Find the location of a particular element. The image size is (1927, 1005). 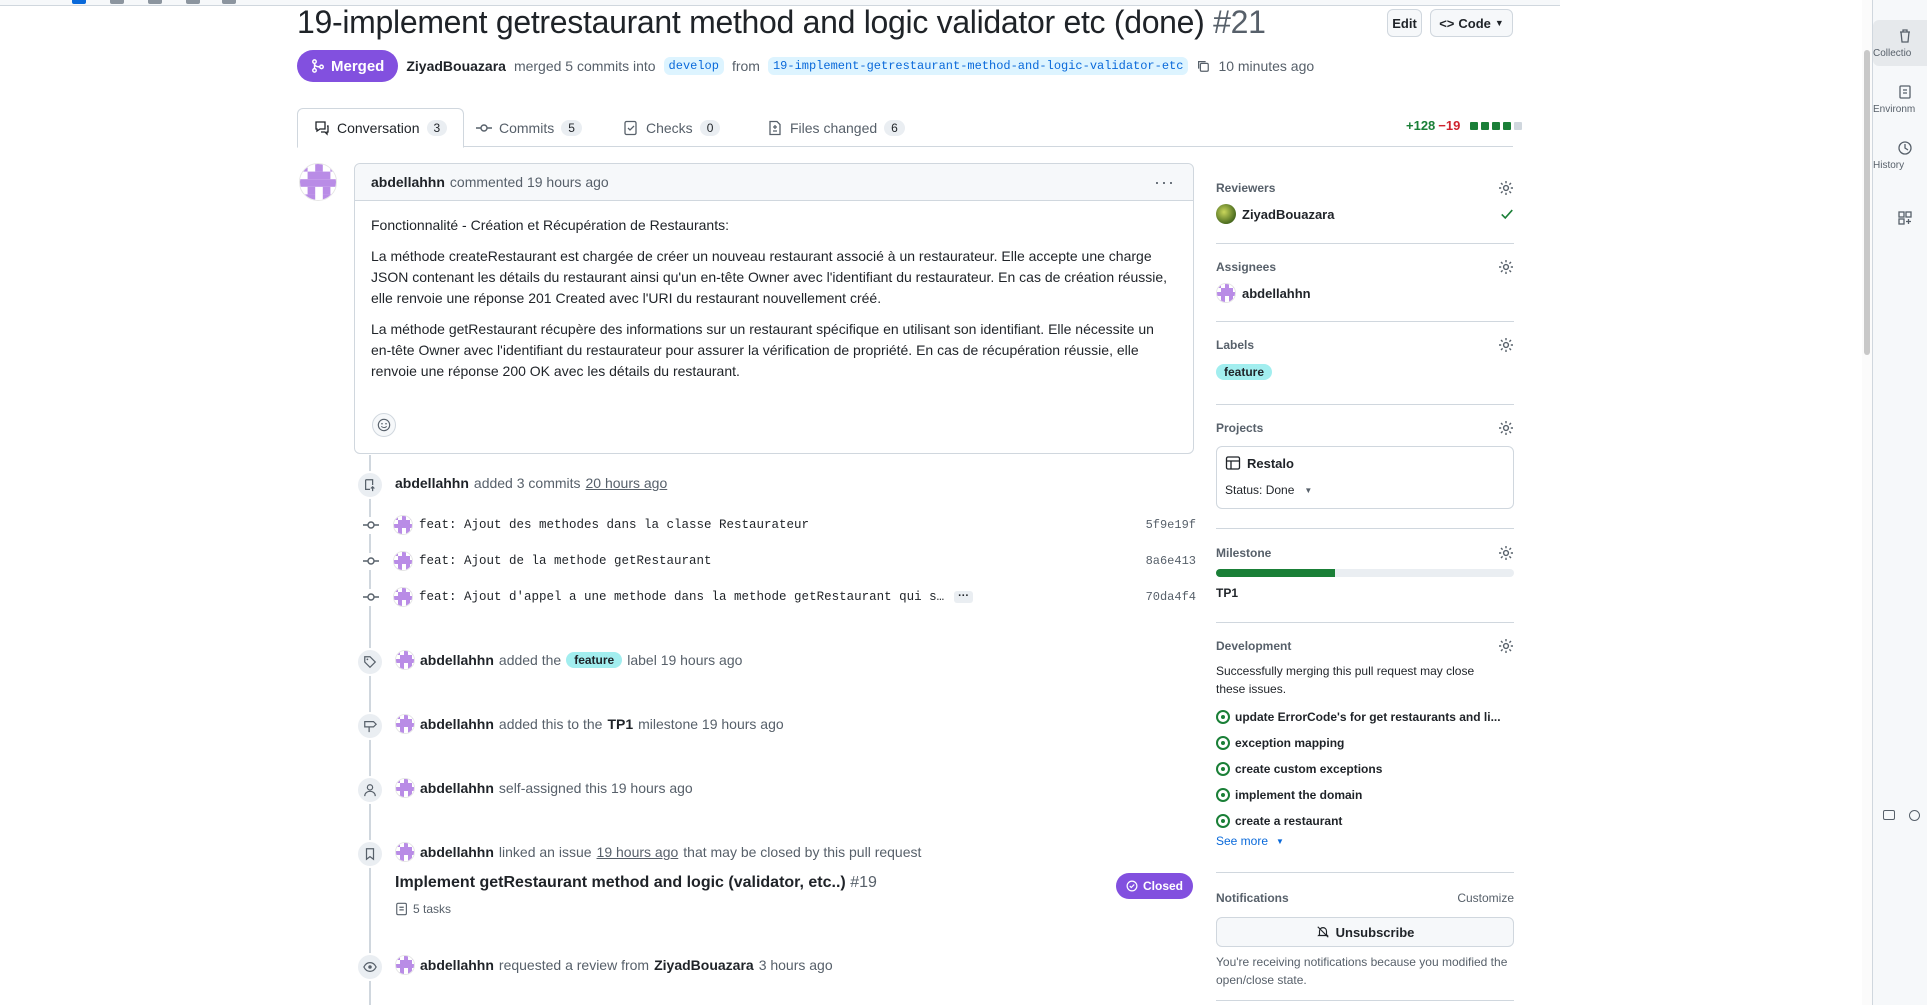

edit-label: Edit is located at coordinates (1404, 23).